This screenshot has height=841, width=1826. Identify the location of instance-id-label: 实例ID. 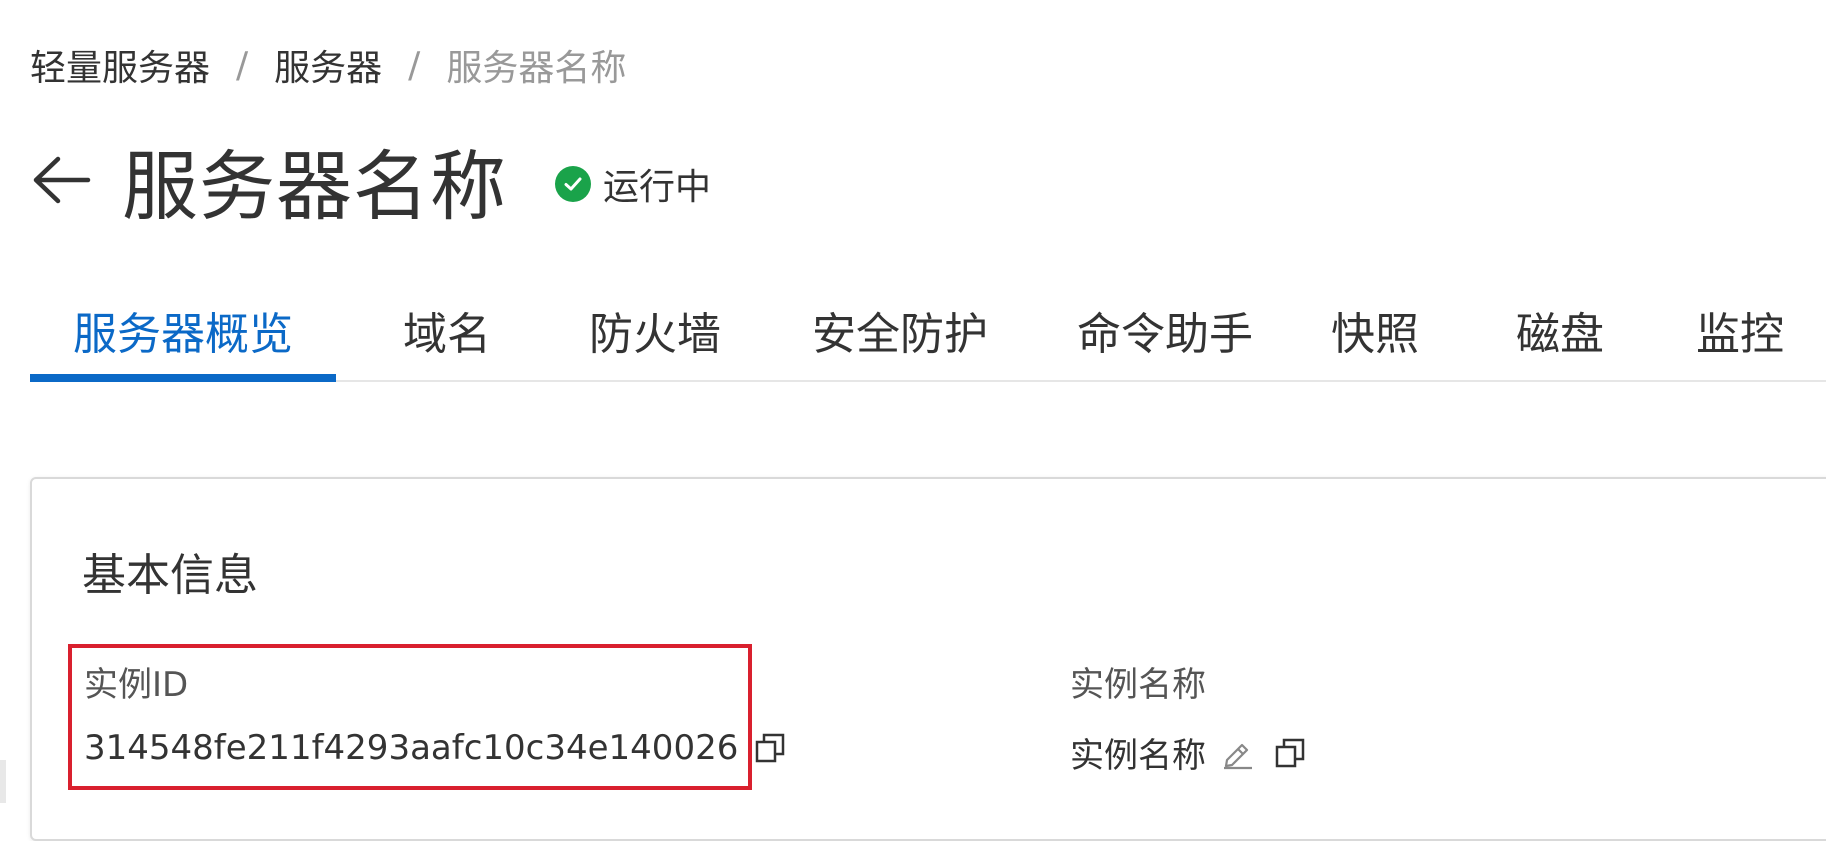
(136, 685).